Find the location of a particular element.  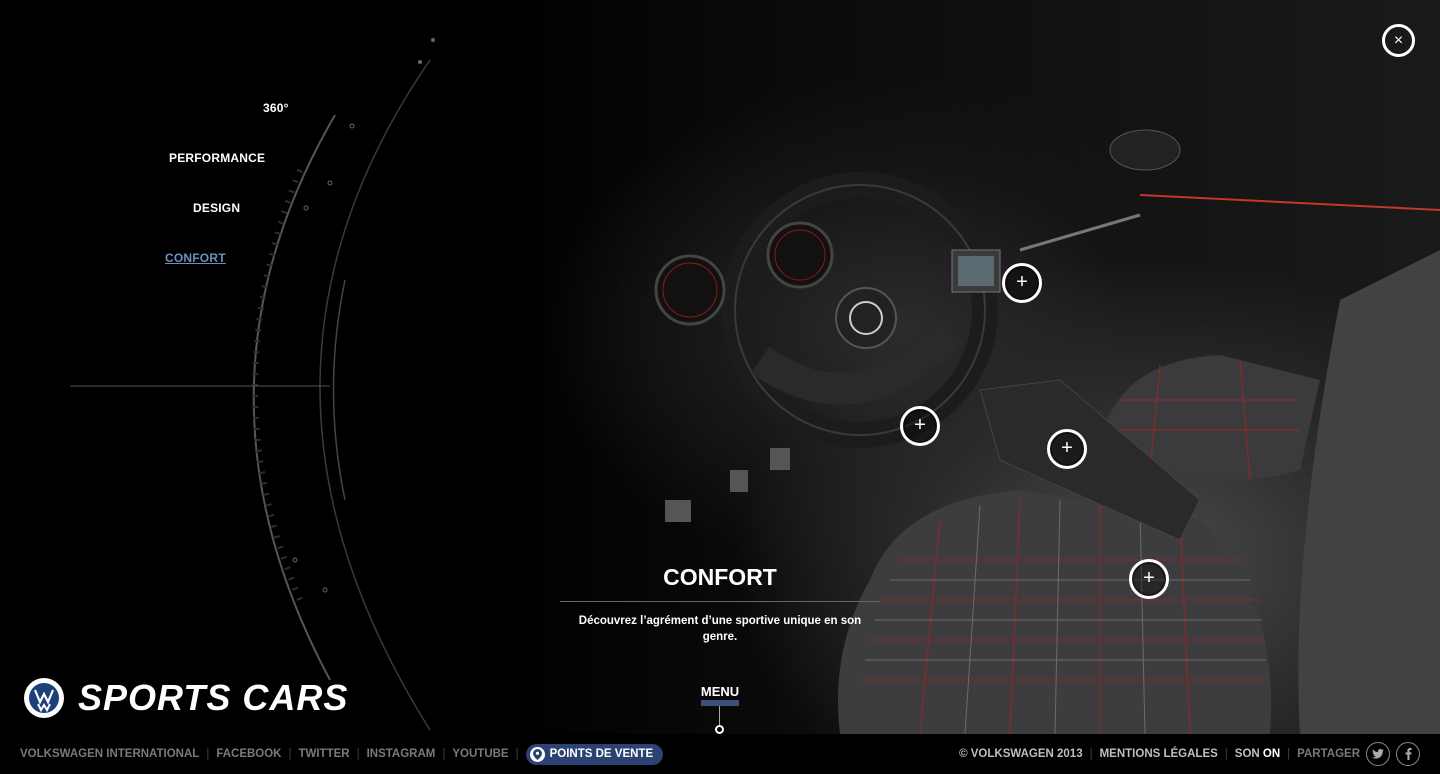

brand-logo: SPORTS CARS is located at coordinates (186, 698).